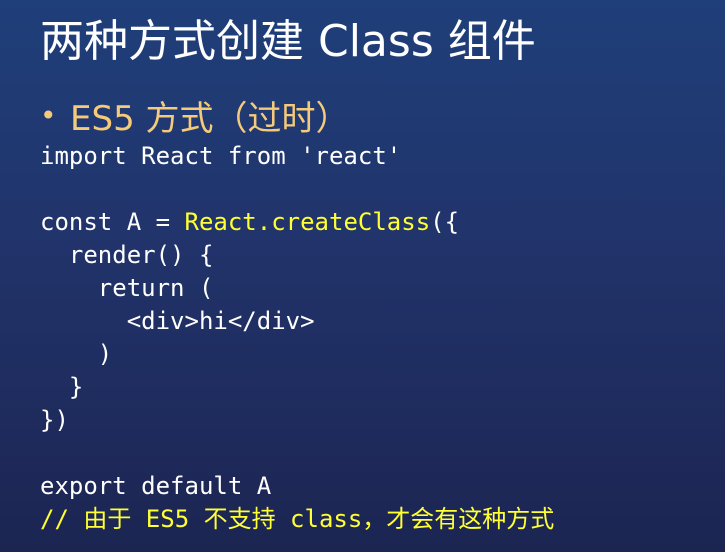 Image resolution: width=725 pixels, height=552 pixels. I want to click on code-line: import React from 'react', so click(297, 156).